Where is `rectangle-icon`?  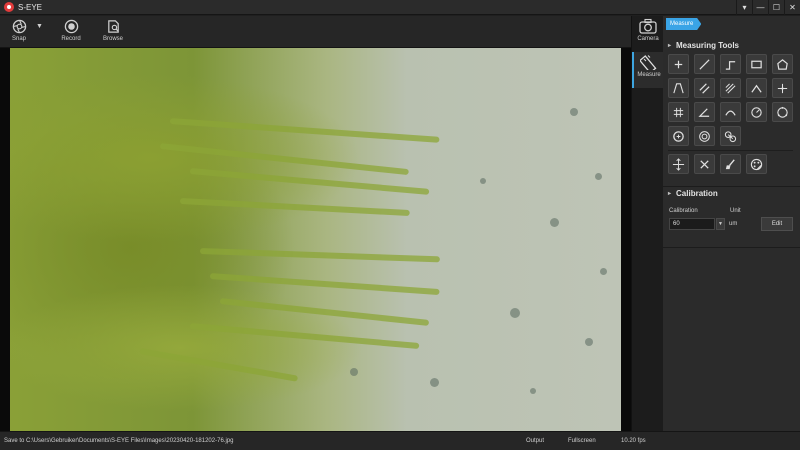 rectangle-icon is located at coordinates (756, 64).